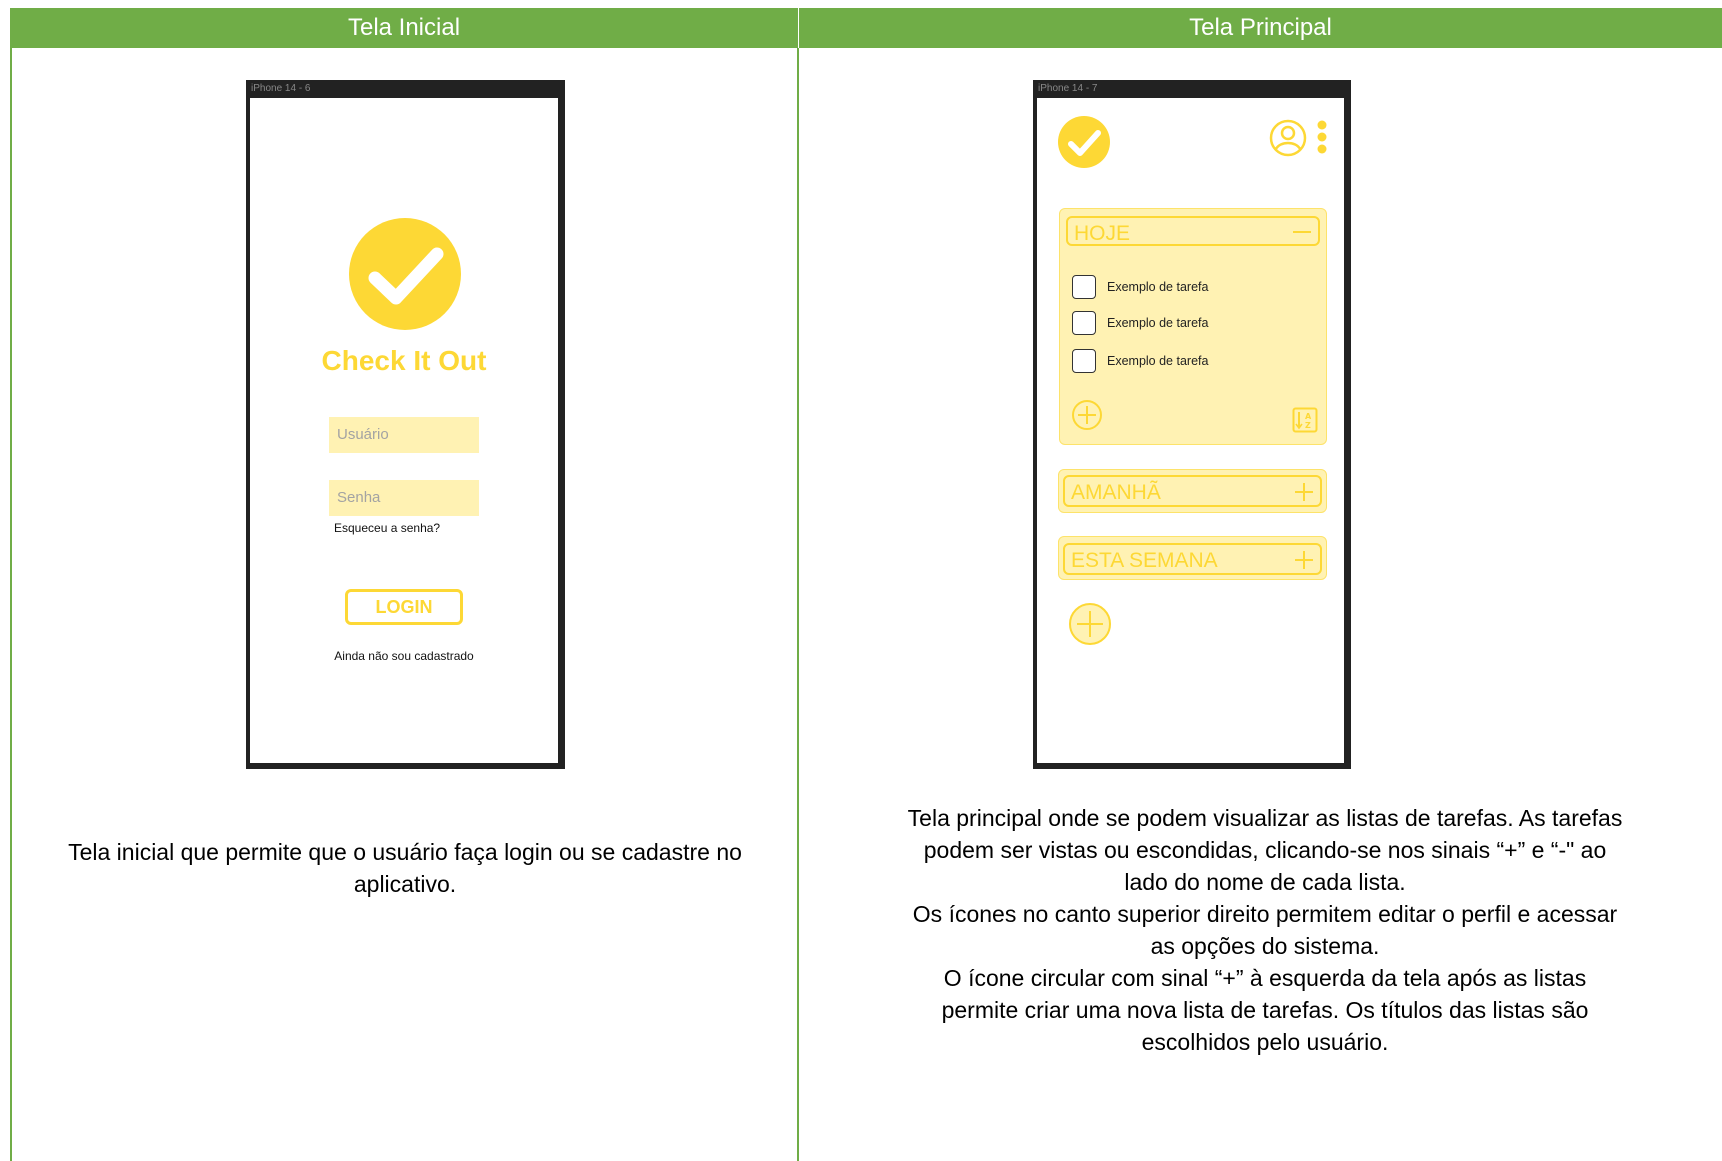  I want to click on forgot-password-link: Esqueceu a senha?, so click(387, 528).